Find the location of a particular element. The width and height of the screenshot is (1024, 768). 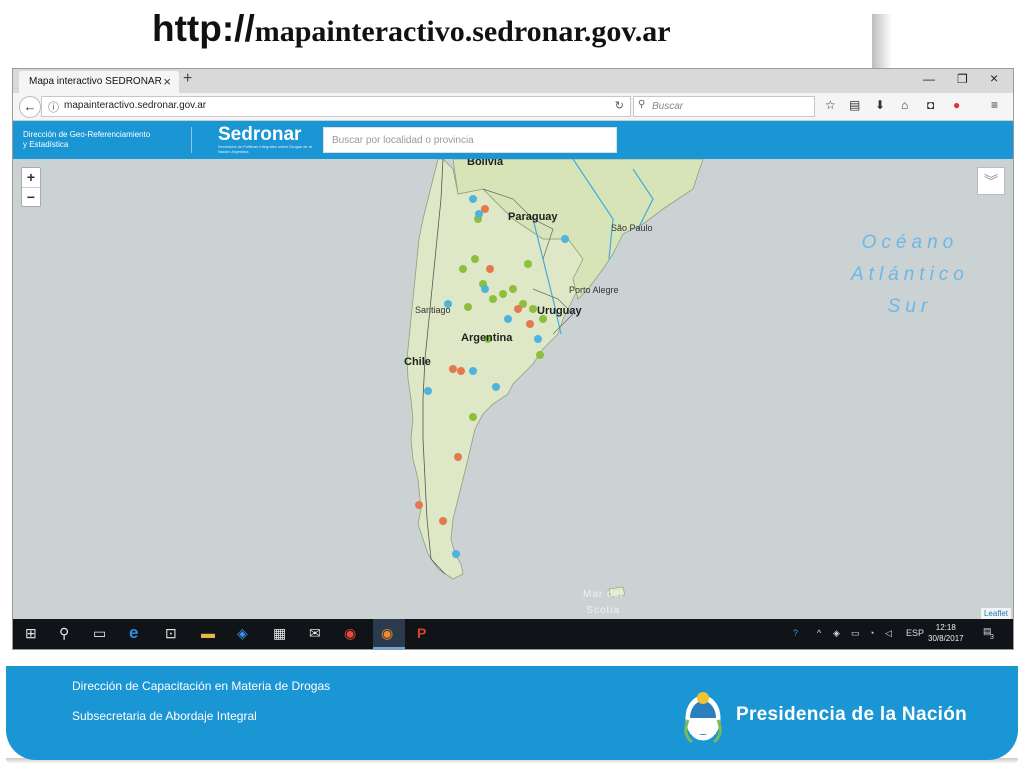

home-icon: ⌂ is located at coordinates (904, 105).